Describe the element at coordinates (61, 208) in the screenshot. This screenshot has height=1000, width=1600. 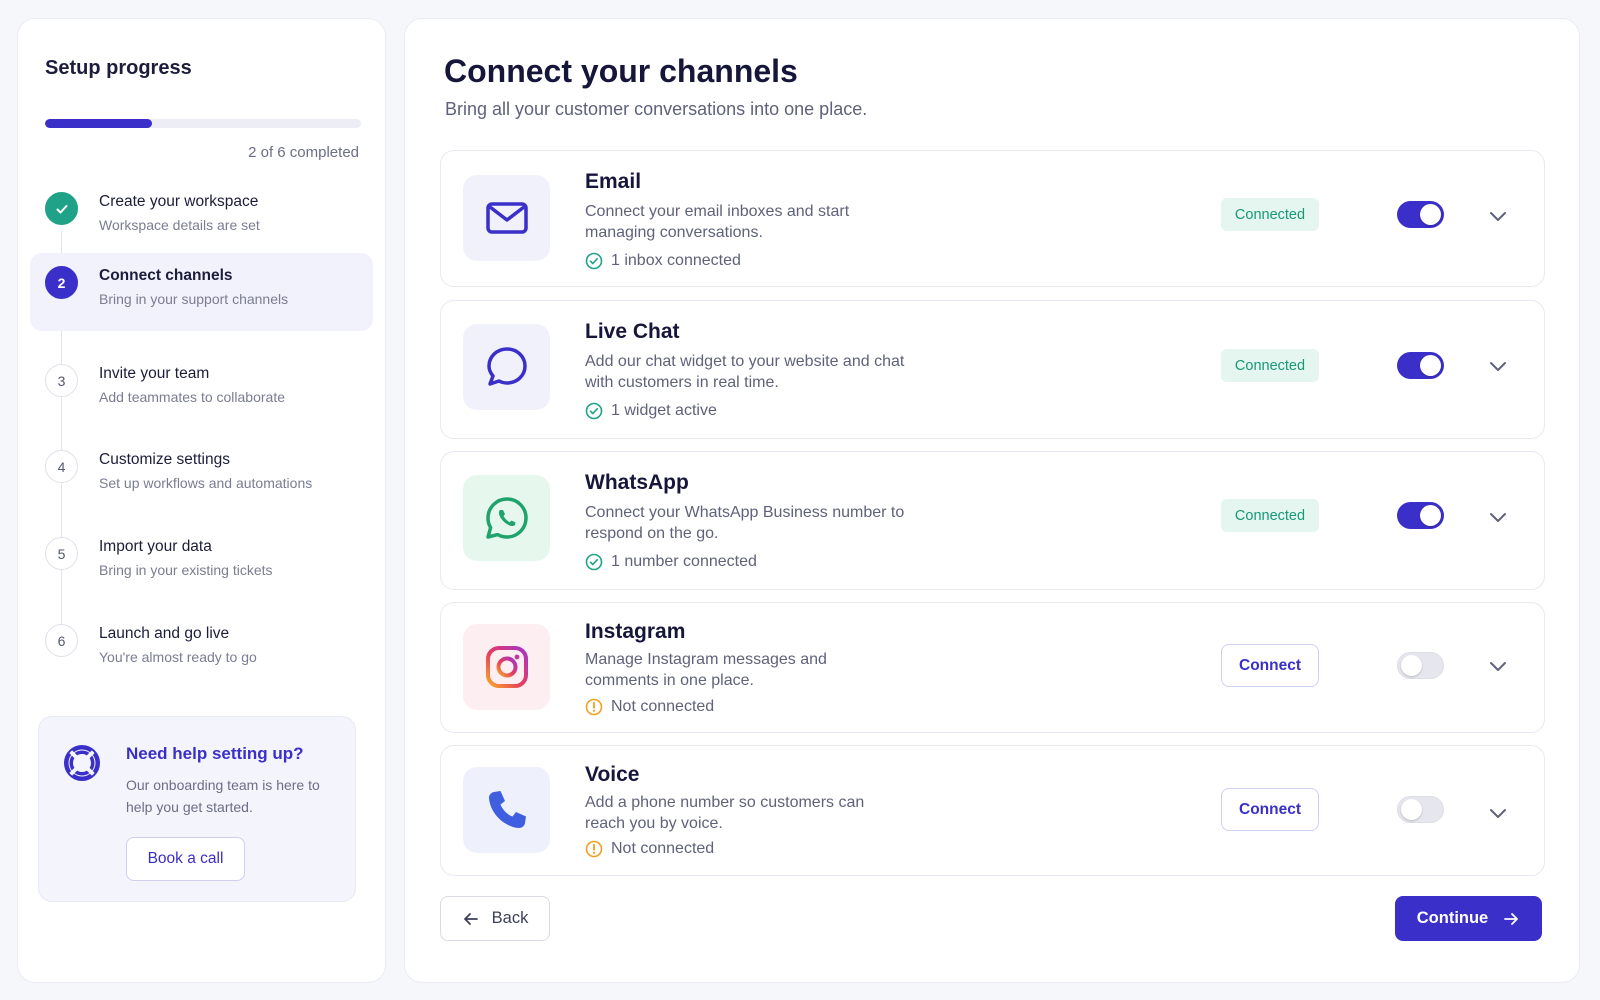
I see `step-check-icon` at that location.